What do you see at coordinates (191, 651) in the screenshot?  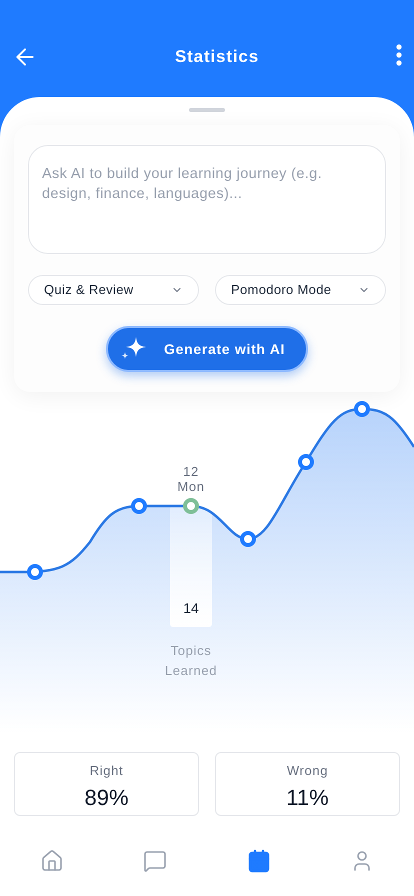 I see `chart-caption: Topics` at bounding box center [191, 651].